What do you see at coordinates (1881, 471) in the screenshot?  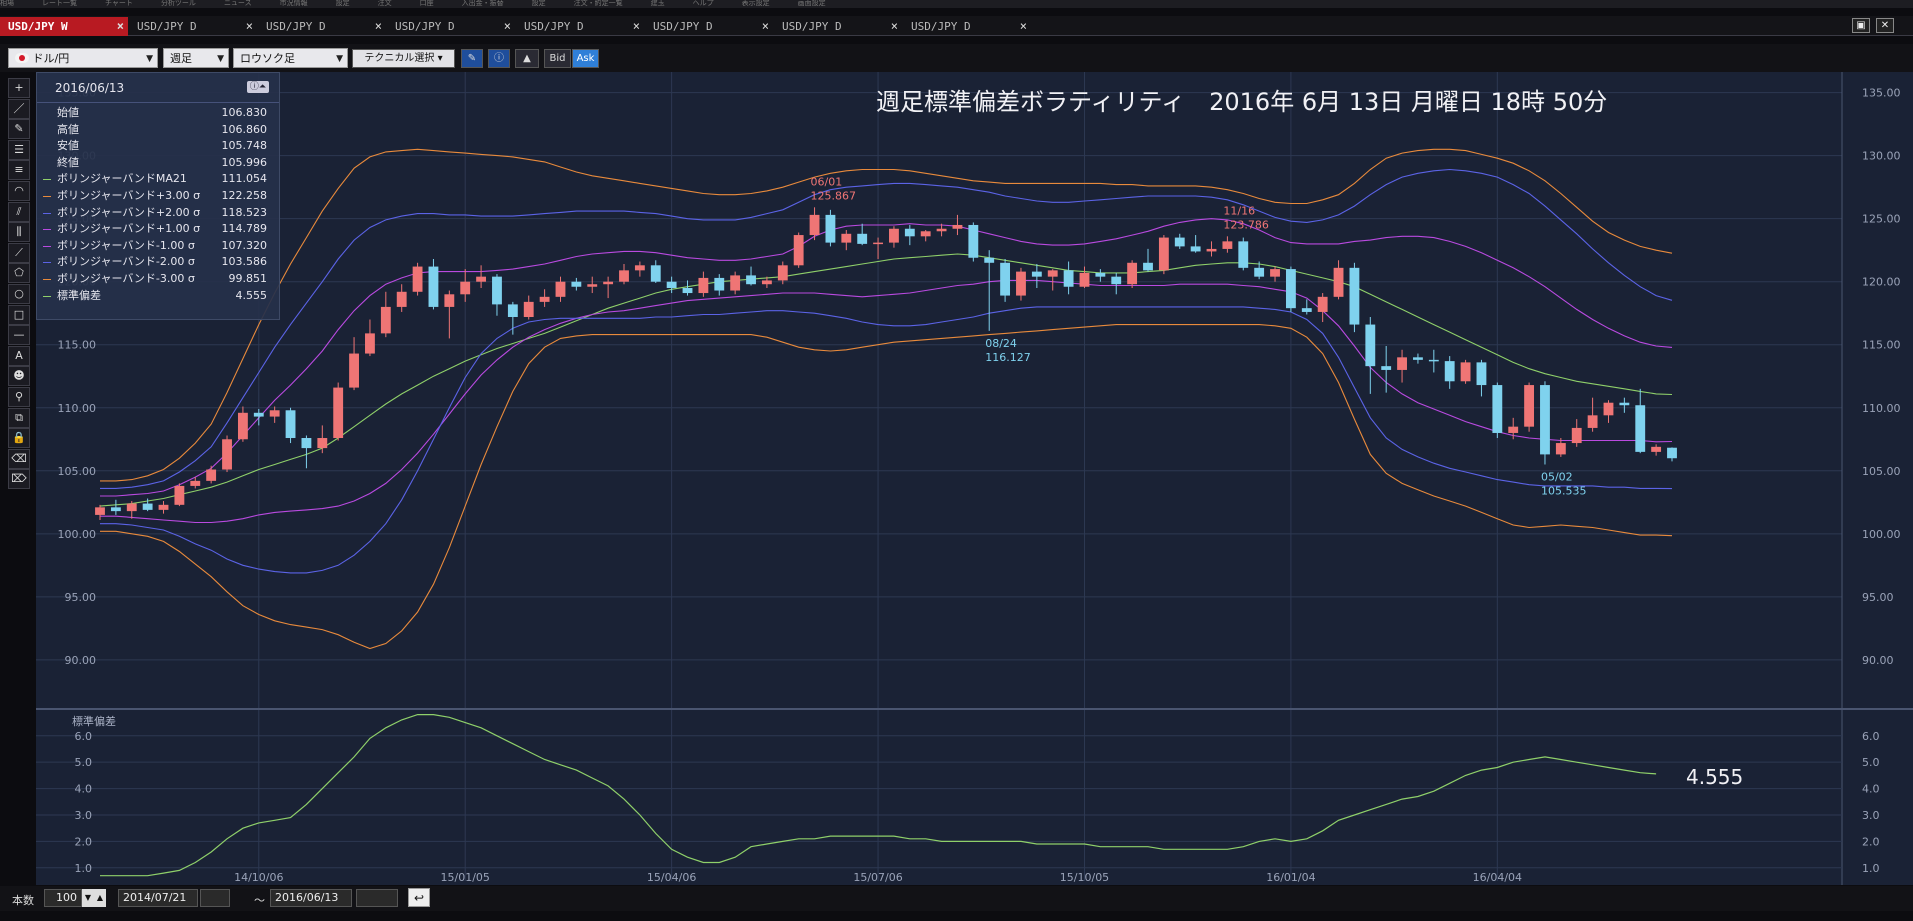 I see `y-tick-label: 105.00` at bounding box center [1881, 471].